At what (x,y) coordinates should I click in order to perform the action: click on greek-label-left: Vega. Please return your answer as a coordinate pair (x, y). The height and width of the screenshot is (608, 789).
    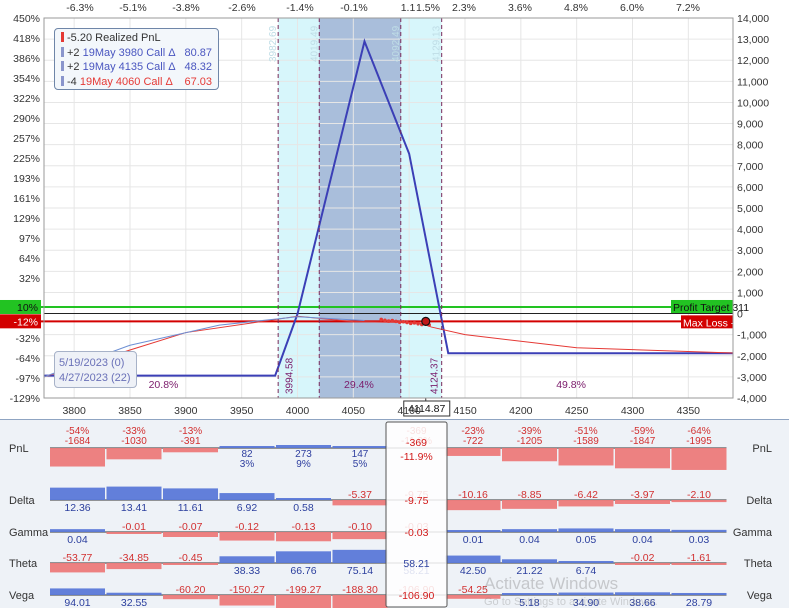
    Looking at the image, I should click on (22, 596).